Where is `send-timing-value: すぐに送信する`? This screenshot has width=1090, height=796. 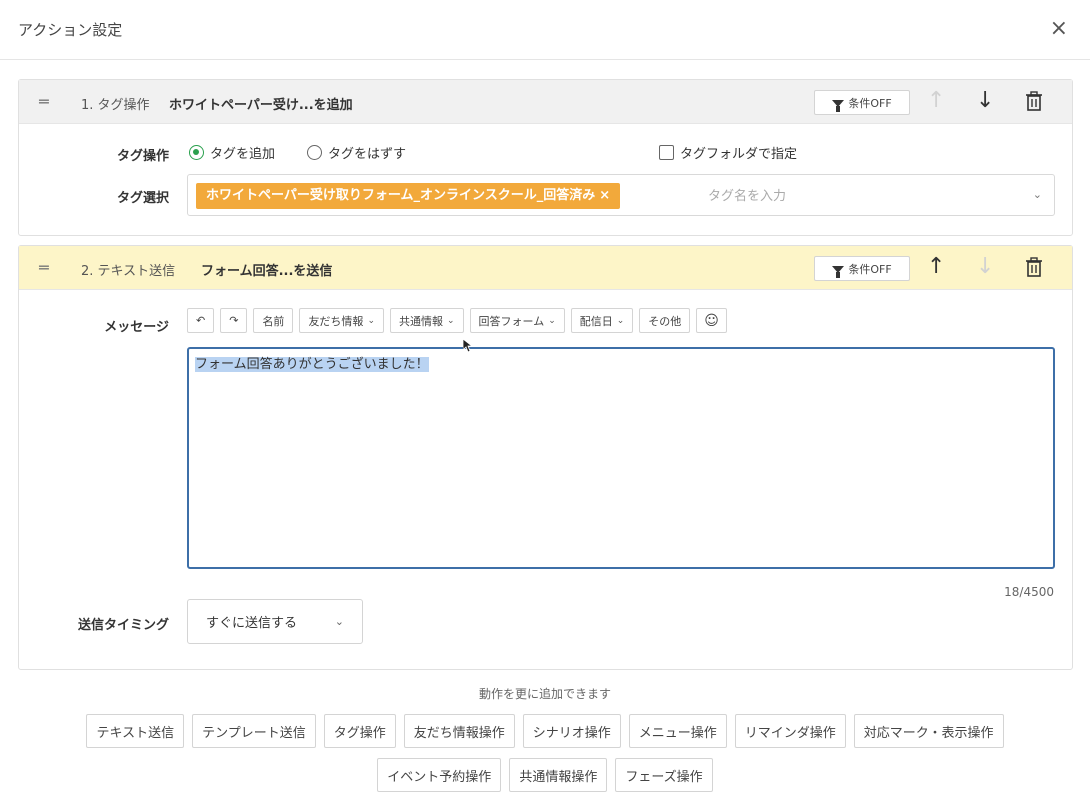 send-timing-value: すぐに送信する is located at coordinates (252, 623).